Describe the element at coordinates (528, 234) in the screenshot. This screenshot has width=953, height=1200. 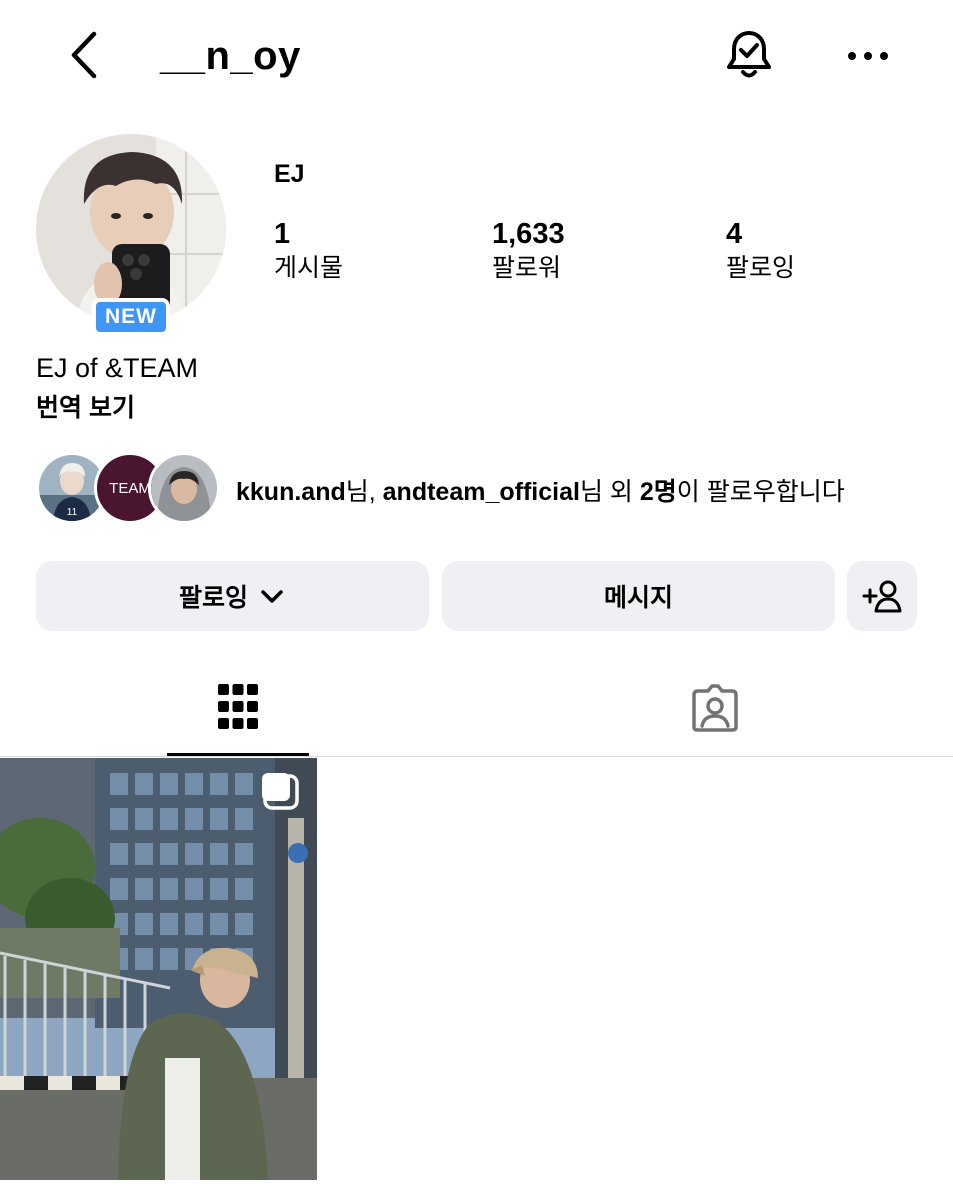
I see `followers-count: 1,633` at that location.